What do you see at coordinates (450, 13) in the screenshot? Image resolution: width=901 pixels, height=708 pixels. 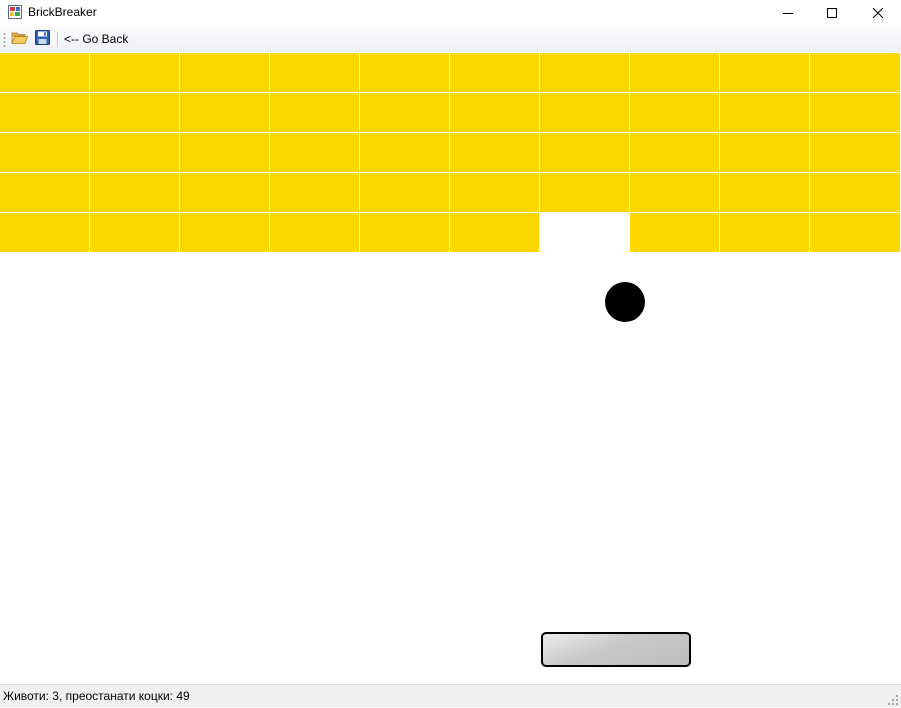 I see `title-bar: BrickBreaker` at bounding box center [450, 13].